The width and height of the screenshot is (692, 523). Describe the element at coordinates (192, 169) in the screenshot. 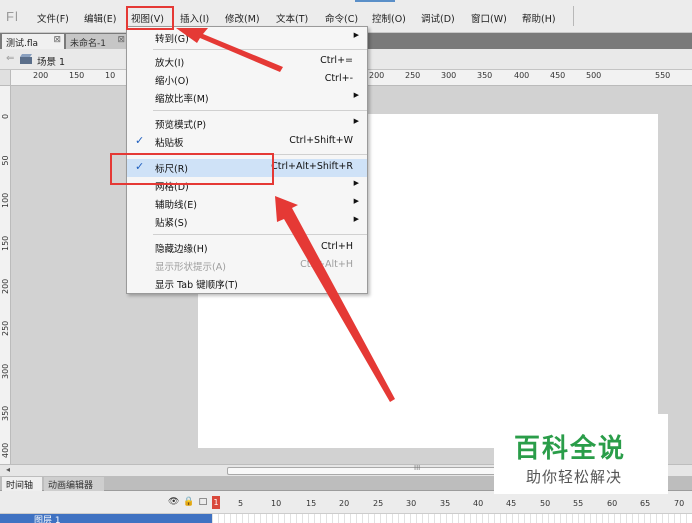

I see `highlight-box-rulers` at that location.